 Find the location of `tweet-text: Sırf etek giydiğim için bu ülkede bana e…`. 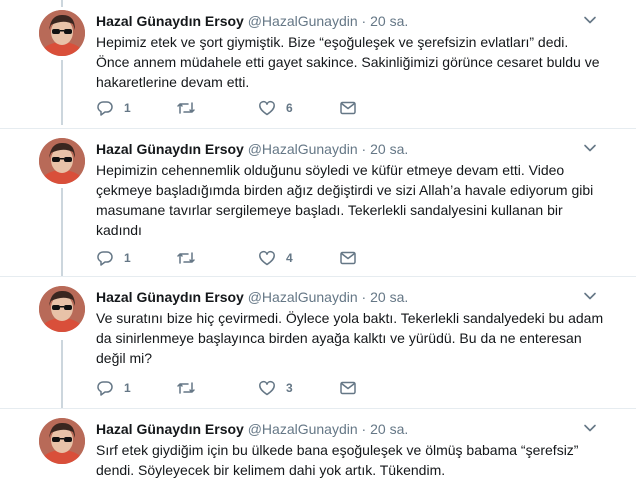

tweet-text: Sırf etek giydiğim için bu ülkede bana e… is located at coordinates (337, 460).